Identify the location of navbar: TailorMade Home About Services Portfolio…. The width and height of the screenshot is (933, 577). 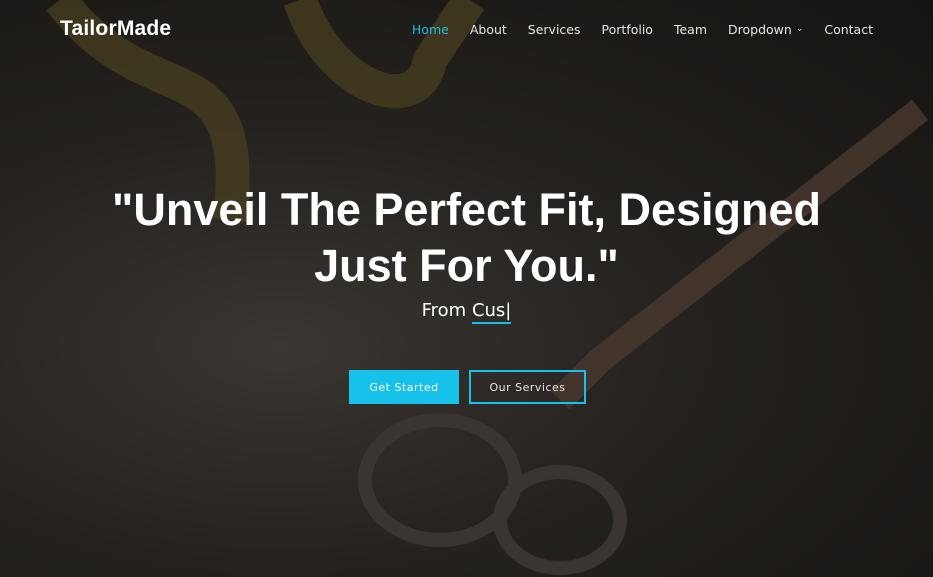
(466, 29).